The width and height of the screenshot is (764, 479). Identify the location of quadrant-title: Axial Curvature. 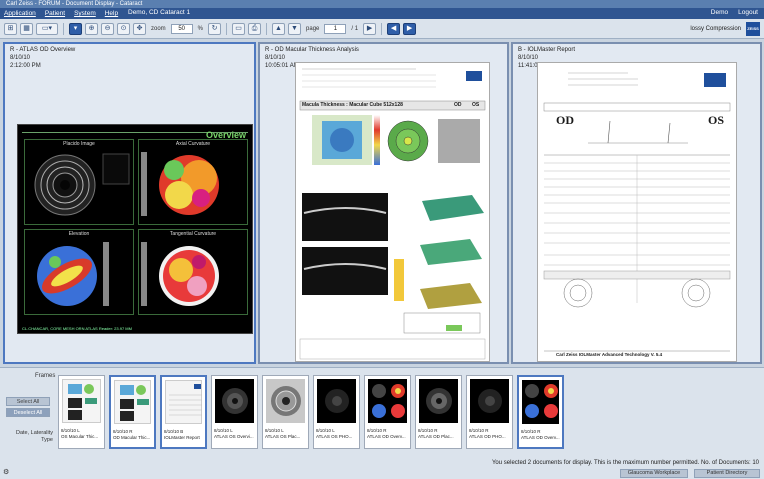
(193, 144).